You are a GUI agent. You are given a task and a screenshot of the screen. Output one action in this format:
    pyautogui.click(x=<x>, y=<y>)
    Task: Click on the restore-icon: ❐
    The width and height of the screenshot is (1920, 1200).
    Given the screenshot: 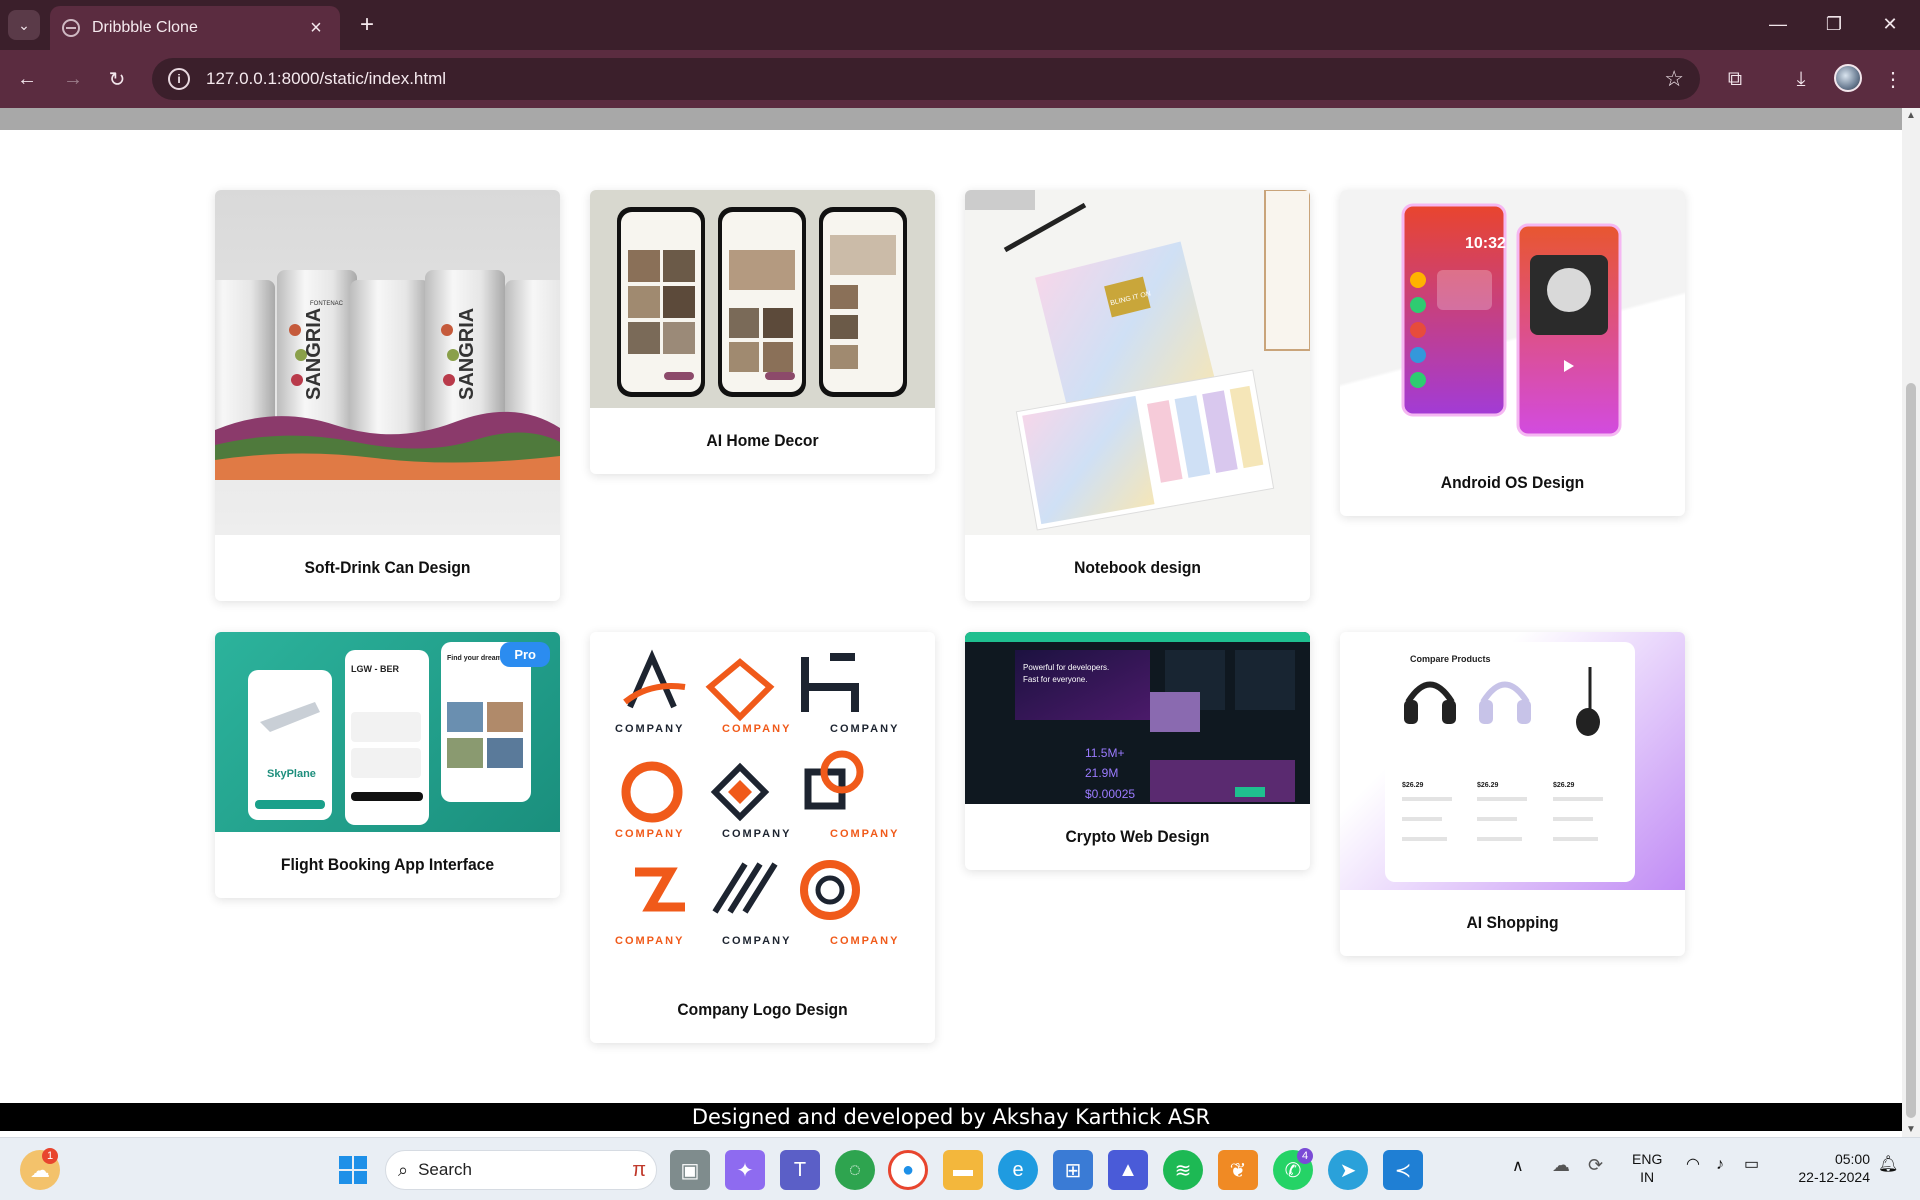 What is the action you would take?
    pyautogui.click(x=1834, y=23)
    